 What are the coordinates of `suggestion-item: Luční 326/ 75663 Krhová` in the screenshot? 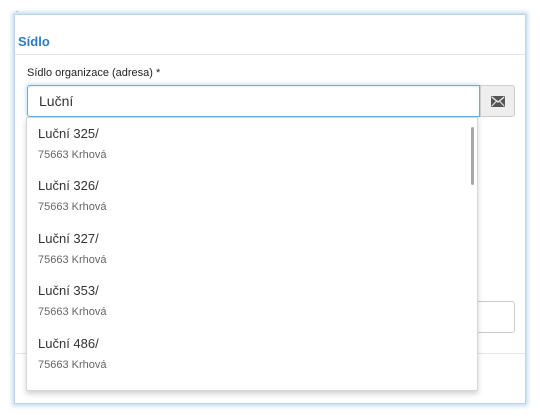 It's located at (247, 196).